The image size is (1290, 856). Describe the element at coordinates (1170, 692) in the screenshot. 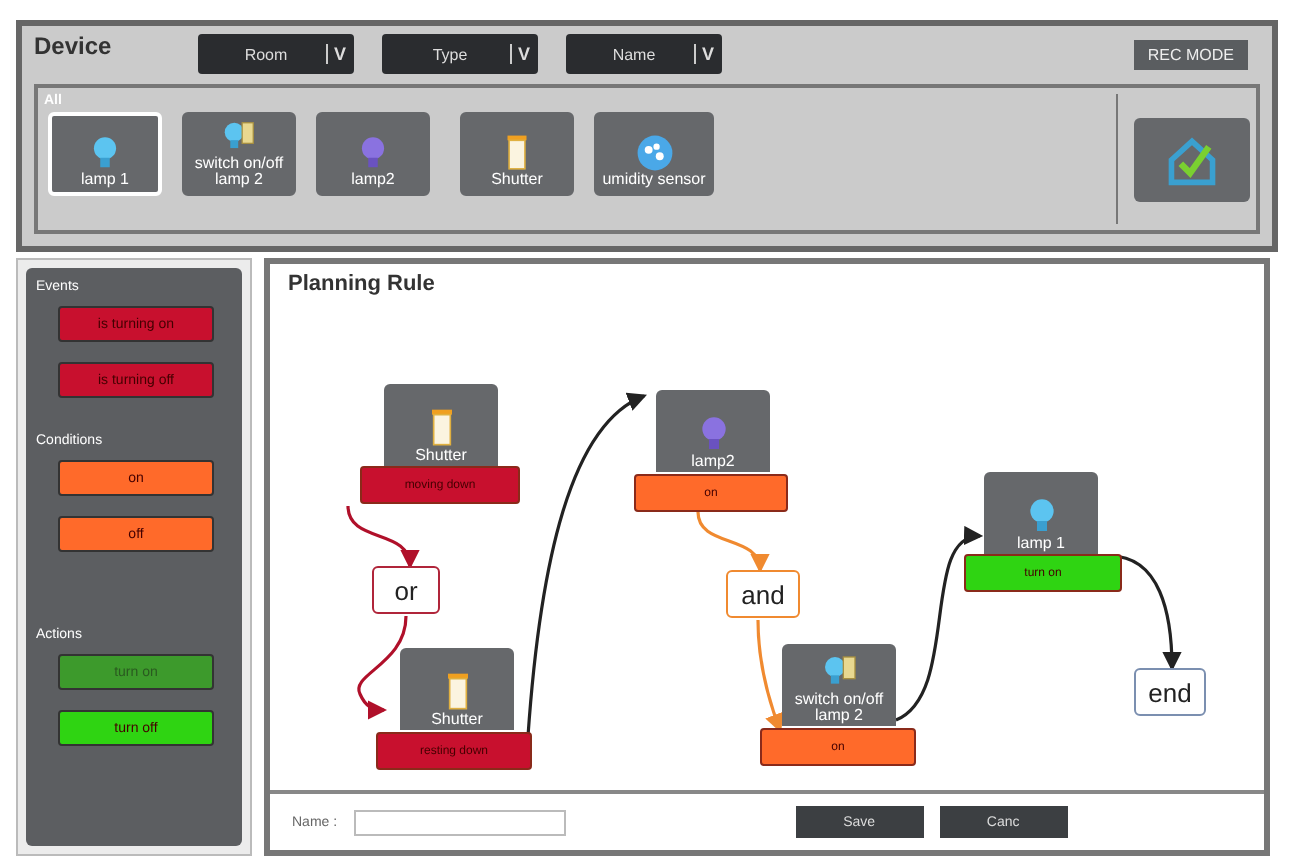

I see `operator-node: end` at that location.